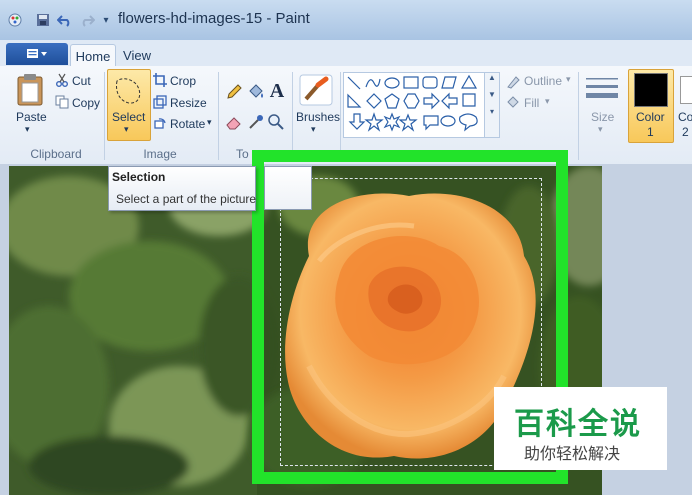 The height and width of the screenshot is (495, 692). I want to click on shapes-scroll-down-icon: ▼, so click(492, 94).